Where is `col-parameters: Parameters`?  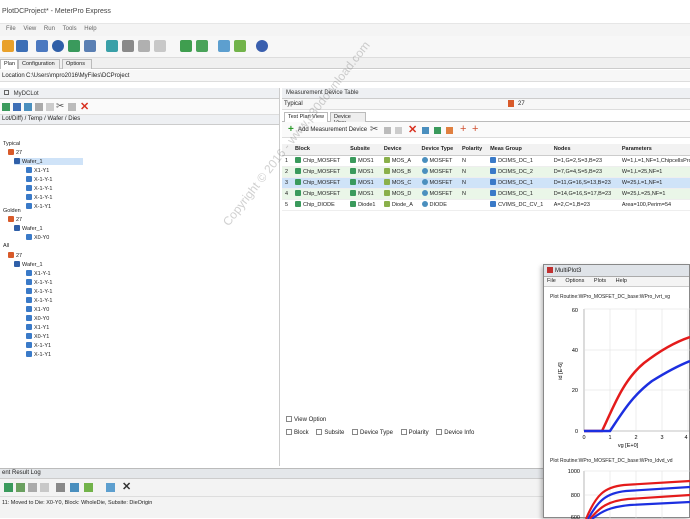 col-parameters: Parameters is located at coordinates (654, 150).